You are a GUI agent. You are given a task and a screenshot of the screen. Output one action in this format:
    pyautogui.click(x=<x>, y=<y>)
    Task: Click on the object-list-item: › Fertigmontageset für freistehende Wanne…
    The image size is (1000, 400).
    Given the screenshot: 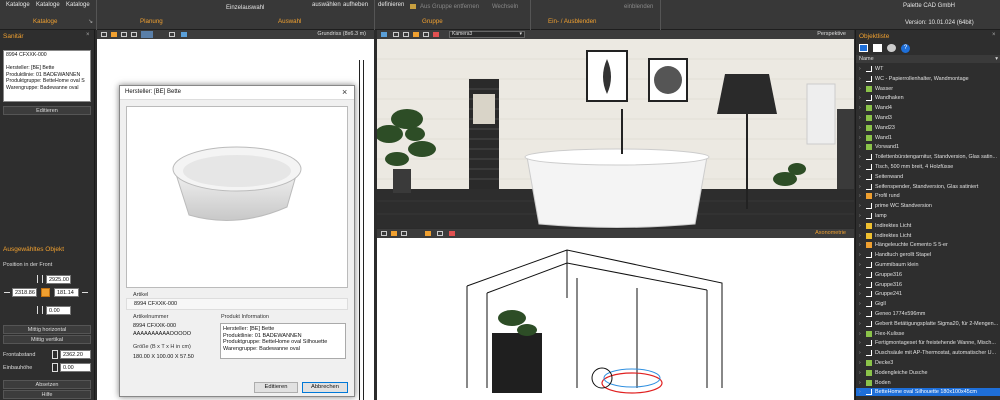 What is the action you would take?
    pyautogui.click(x=928, y=343)
    